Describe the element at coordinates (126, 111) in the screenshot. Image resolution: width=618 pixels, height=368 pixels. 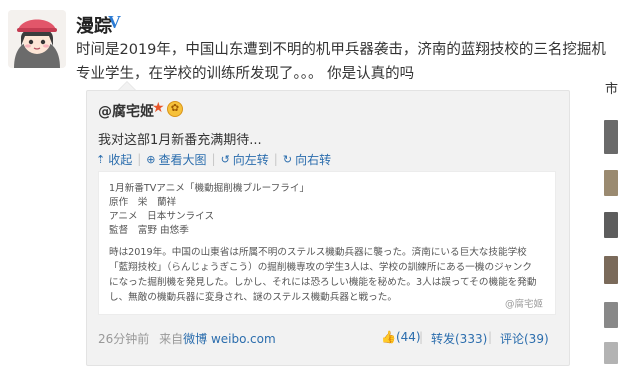
I see `quoted-username: @腐宅姬` at that location.